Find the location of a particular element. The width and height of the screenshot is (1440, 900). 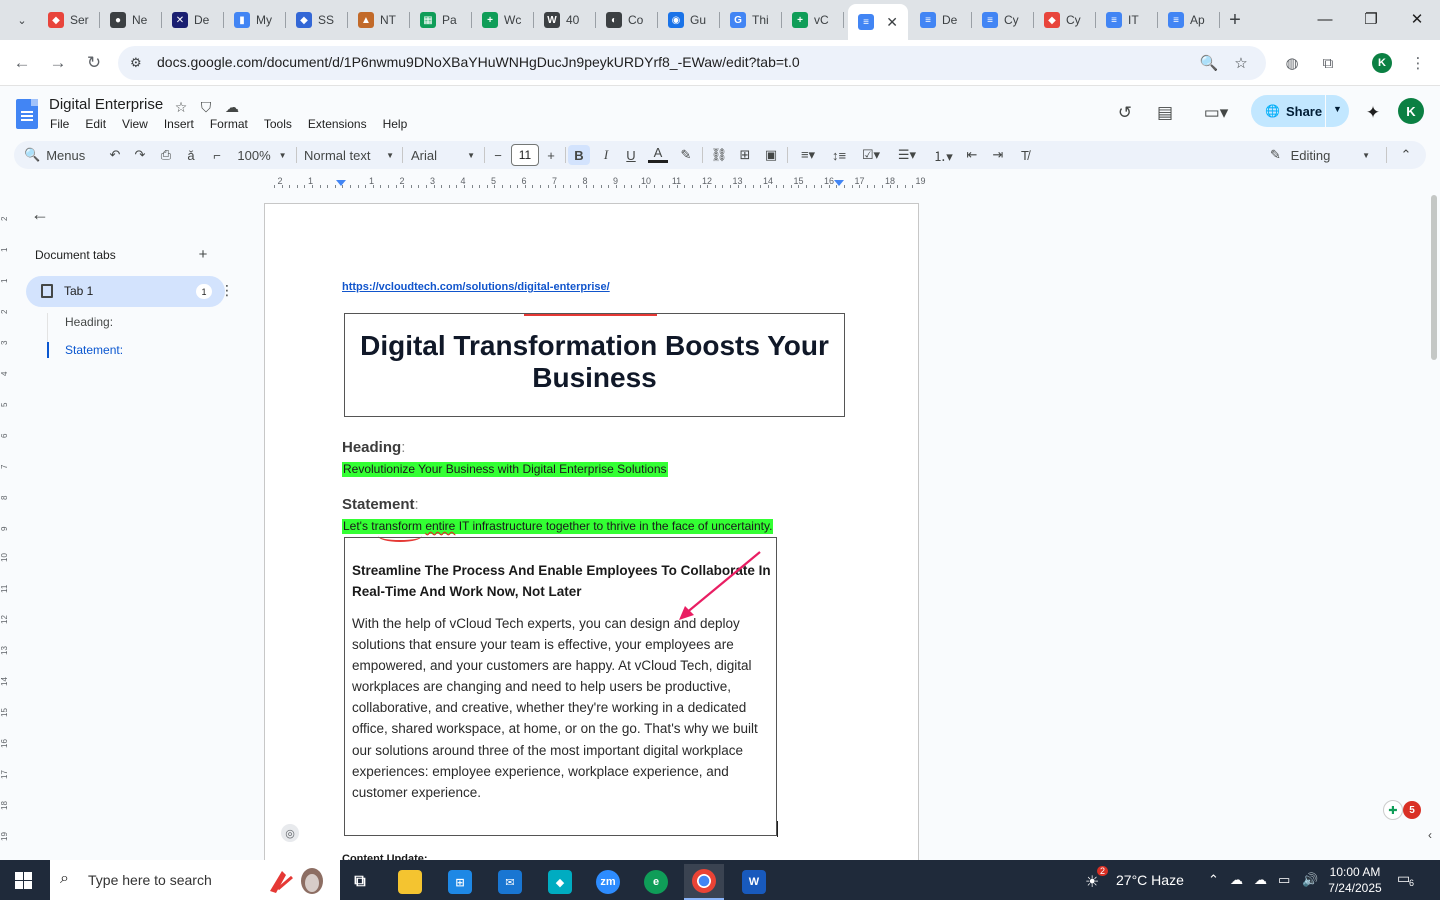

scrollbar-thumb is located at coordinates (1434, 277).